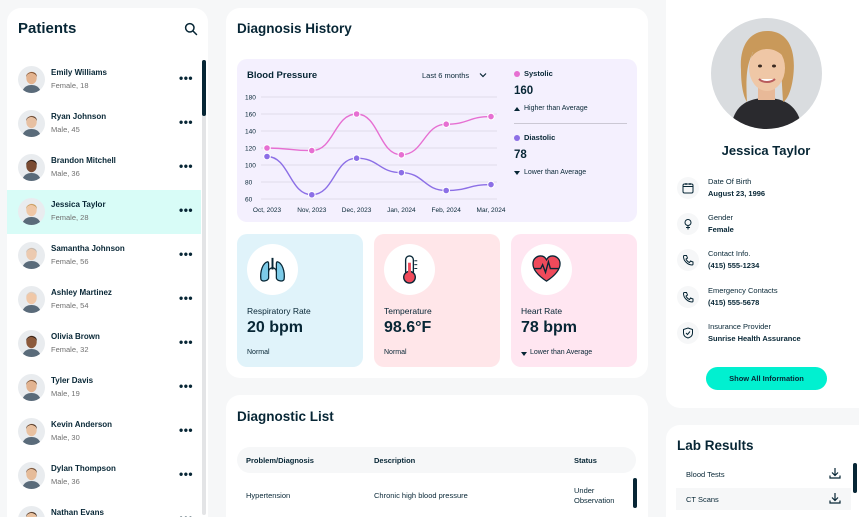 The image size is (859, 517). What do you see at coordinates (855, 478) in the screenshot?
I see `lab-results-scrollbar` at bounding box center [855, 478].